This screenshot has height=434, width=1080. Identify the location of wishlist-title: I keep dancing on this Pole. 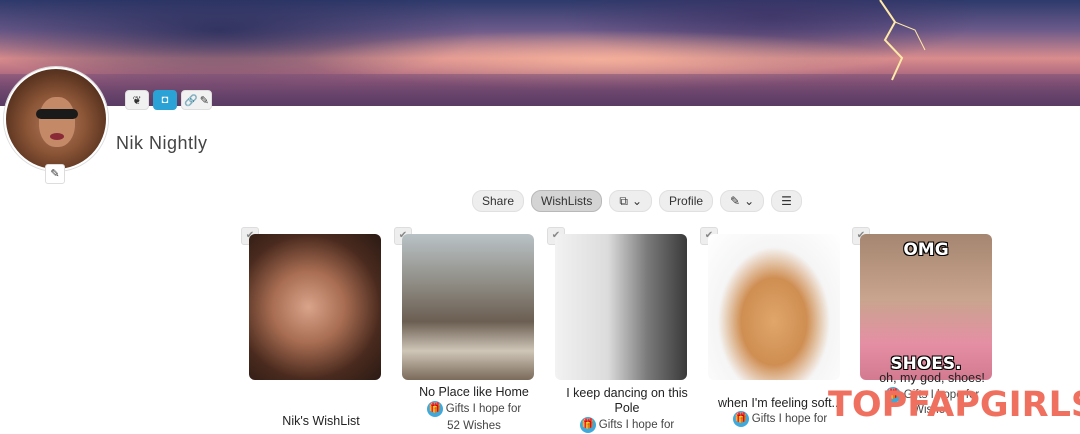
(627, 401).